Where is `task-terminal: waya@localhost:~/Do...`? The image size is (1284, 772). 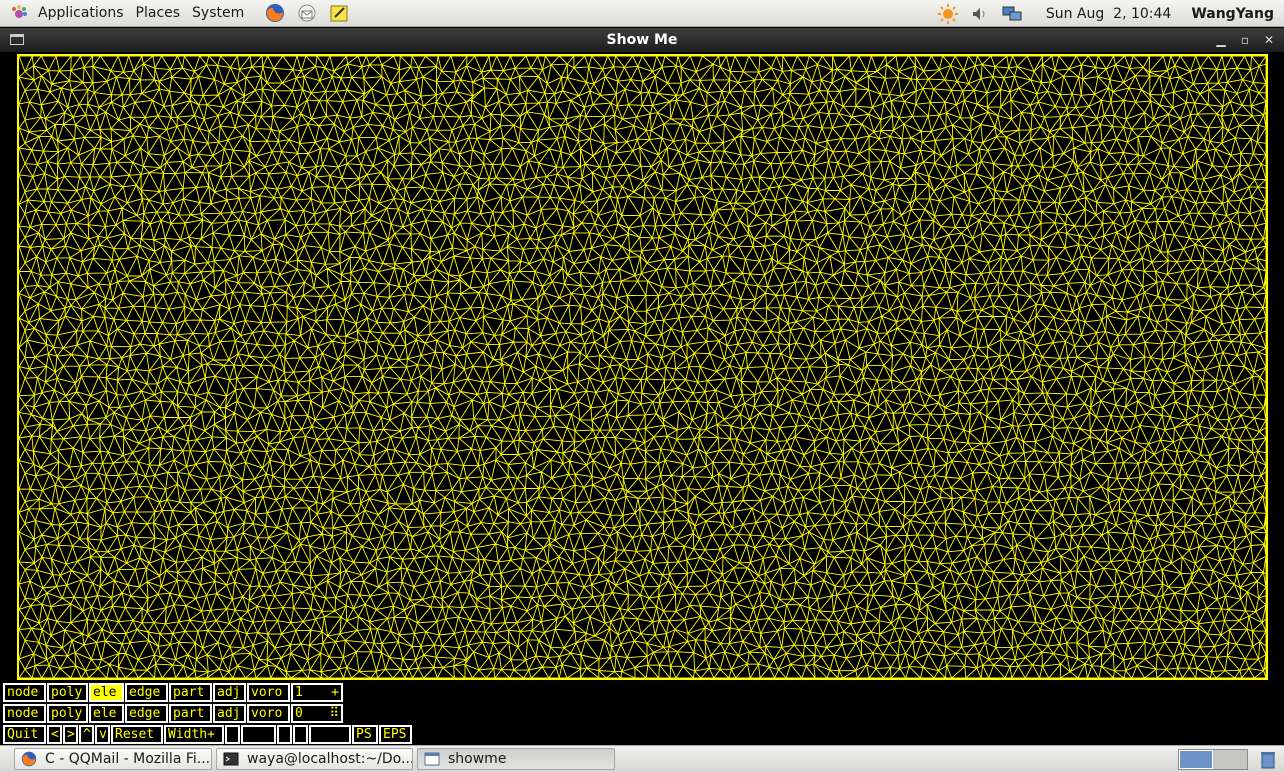 task-terminal: waya@localhost:~/Do... is located at coordinates (314, 759).